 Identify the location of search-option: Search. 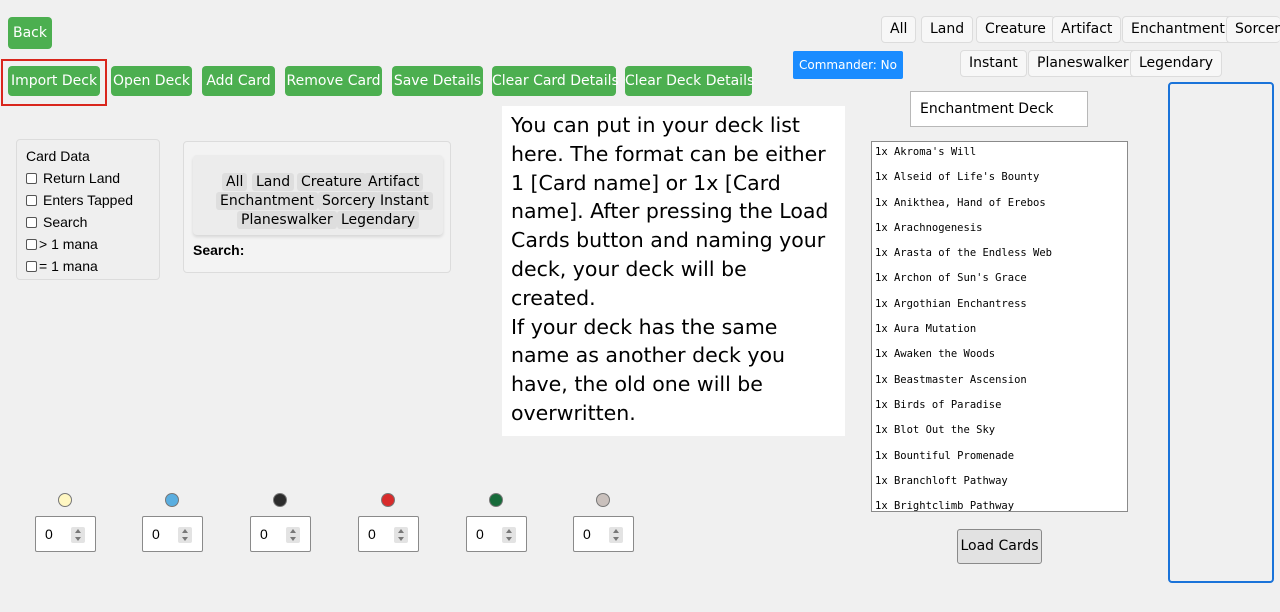
(88, 222).